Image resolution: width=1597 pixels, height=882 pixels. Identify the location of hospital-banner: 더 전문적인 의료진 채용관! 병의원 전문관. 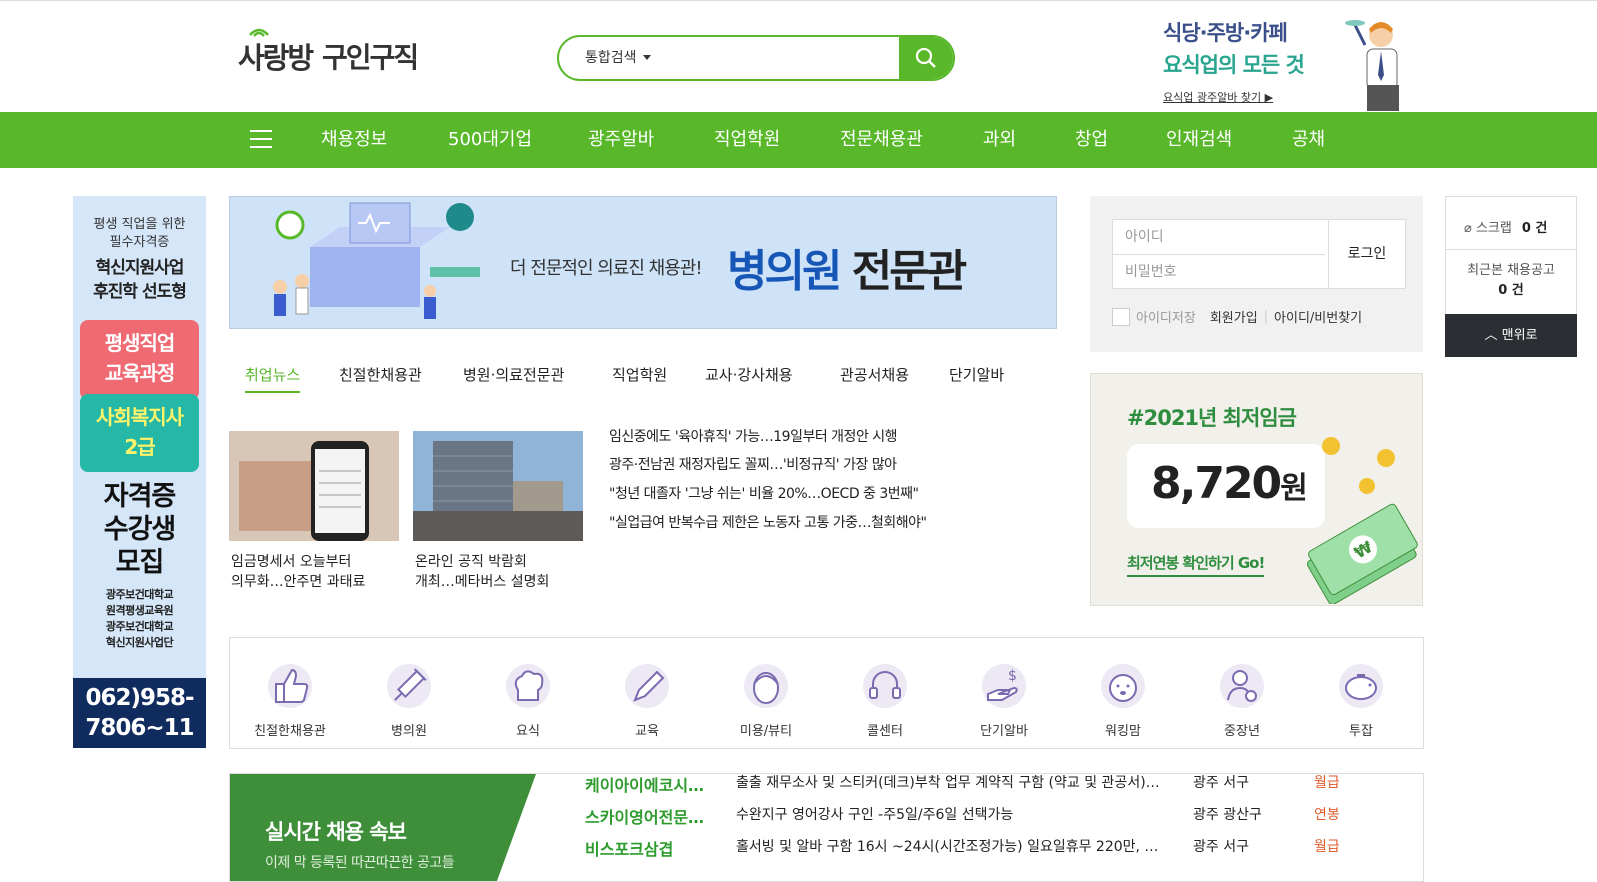
(643, 262).